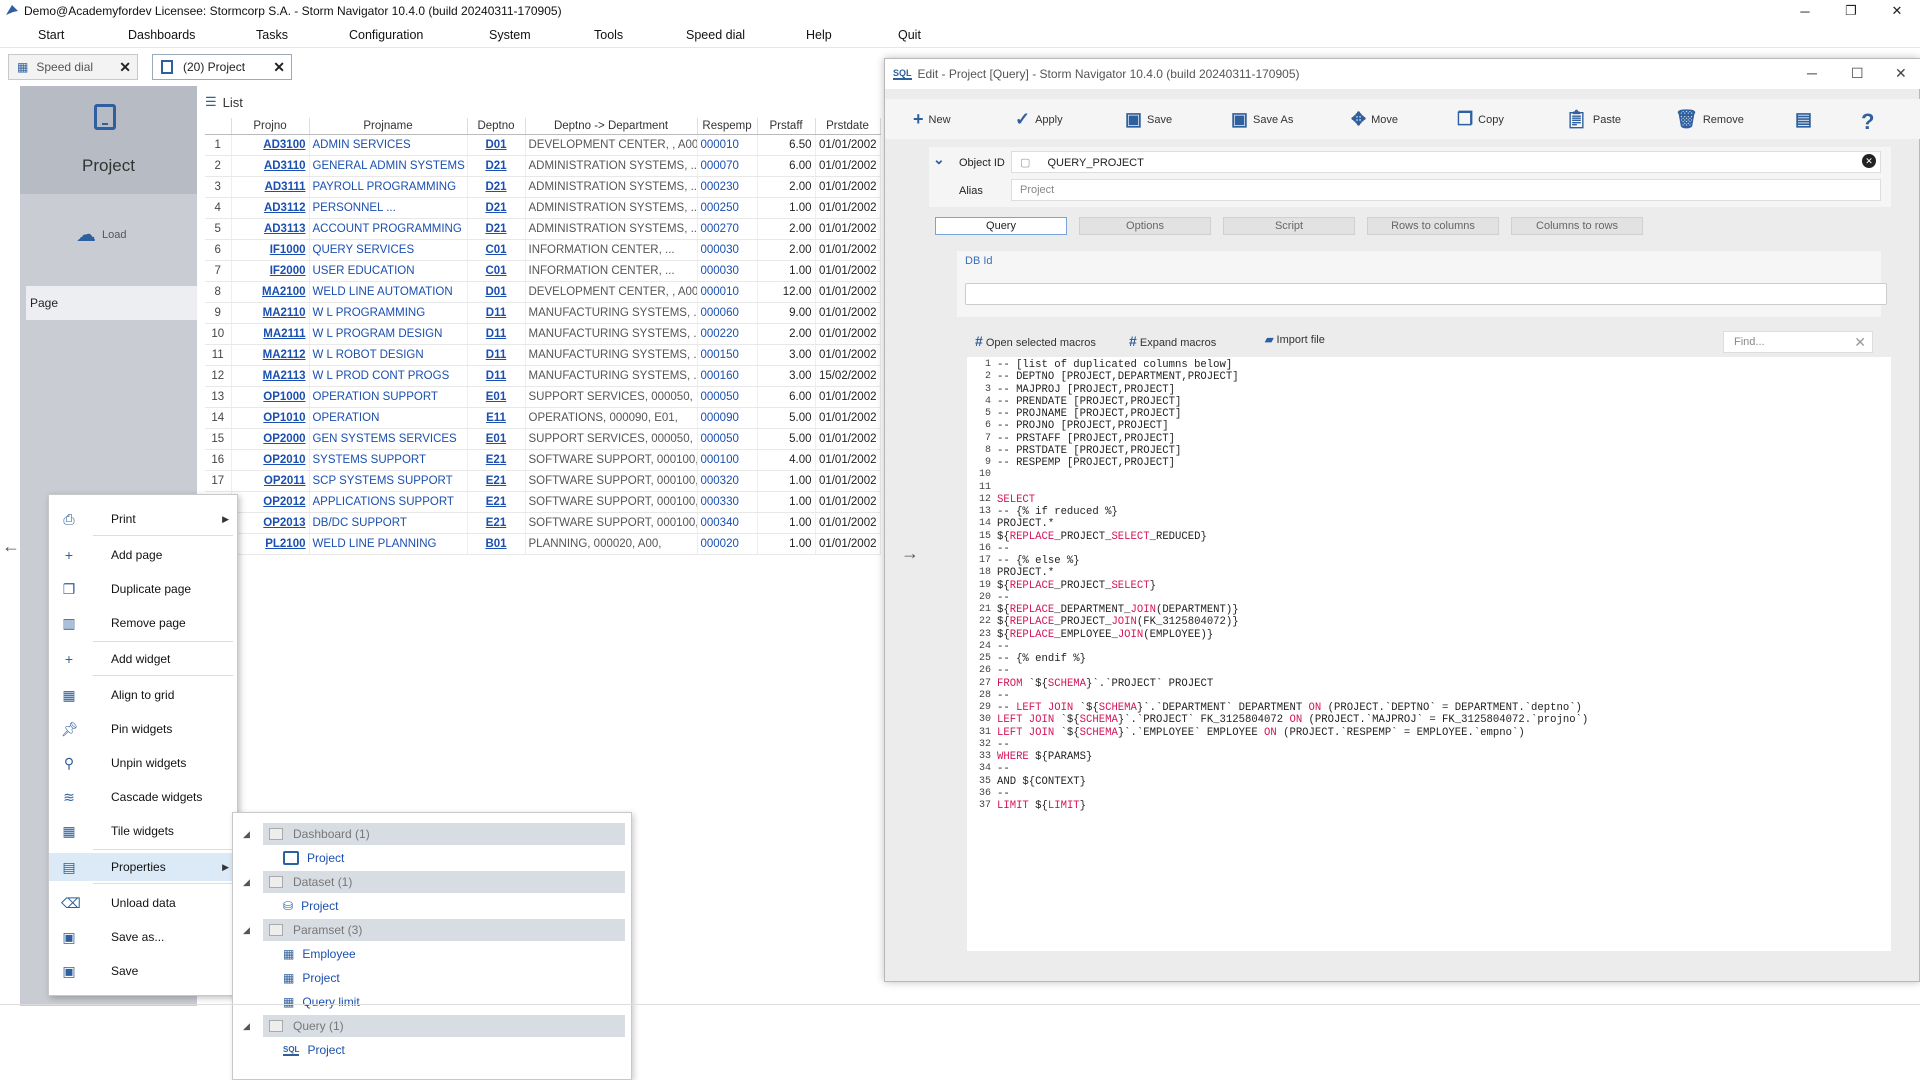 The height and width of the screenshot is (1080, 1920). What do you see at coordinates (143, 797) in the screenshot?
I see `menu-cascade-widgets: ≋ Cascade widgets` at bounding box center [143, 797].